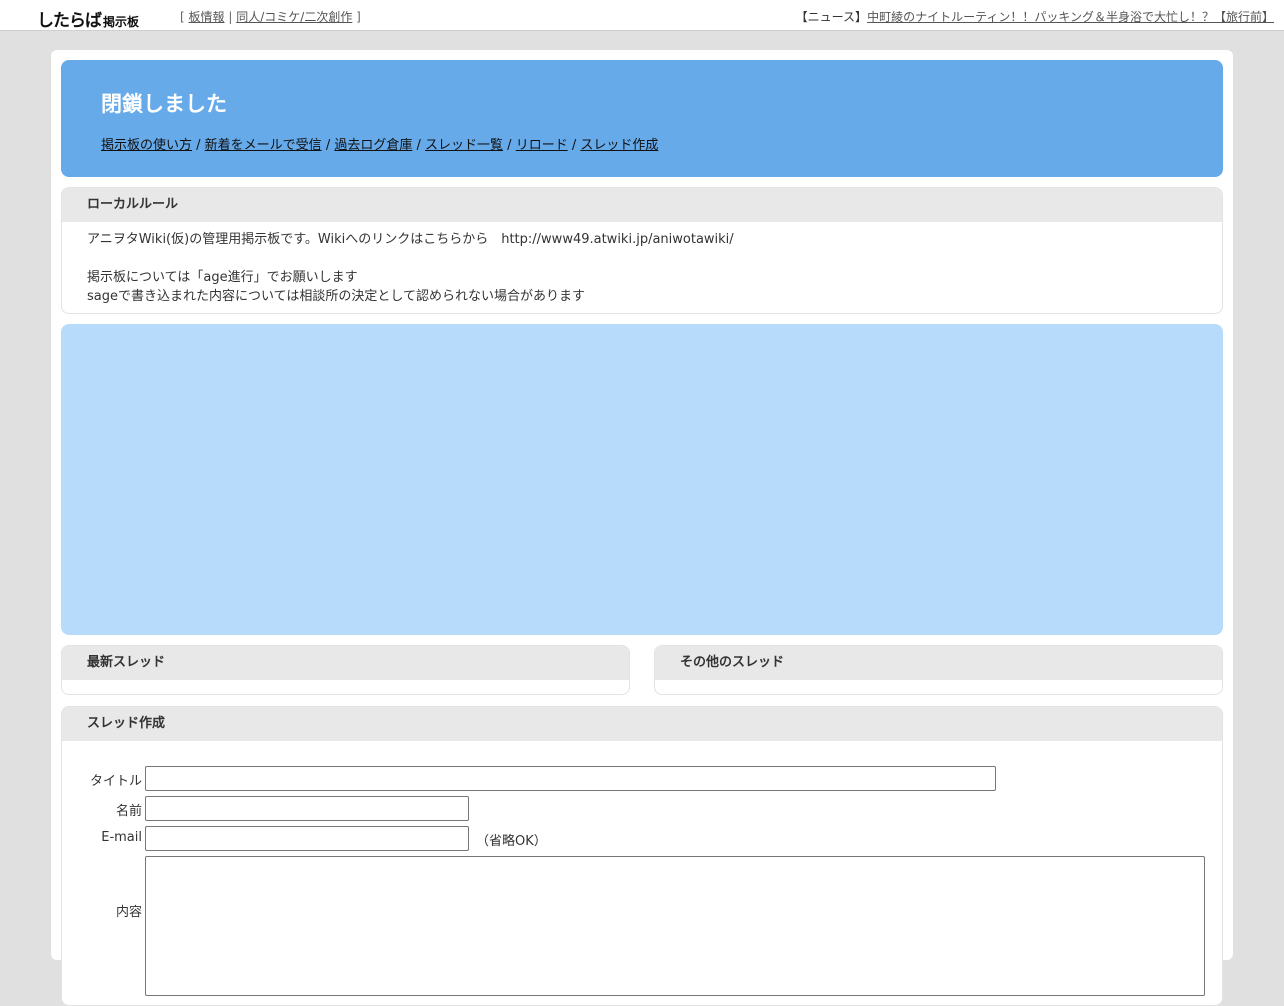 Image resolution: width=1284 pixels, height=1006 pixels. Describe the element at coordinates (164, 104) in the screenshot. I see `board-title: 閉鎖しました` at that location.